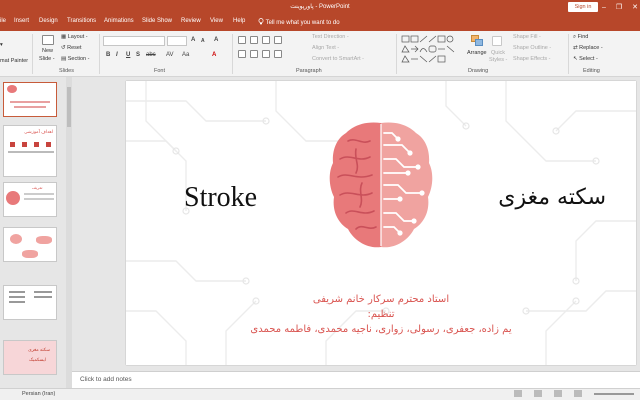 This screenshot has height=400, width=640. I want to click on ribbon-chevron: ▾, so click(1, 45).